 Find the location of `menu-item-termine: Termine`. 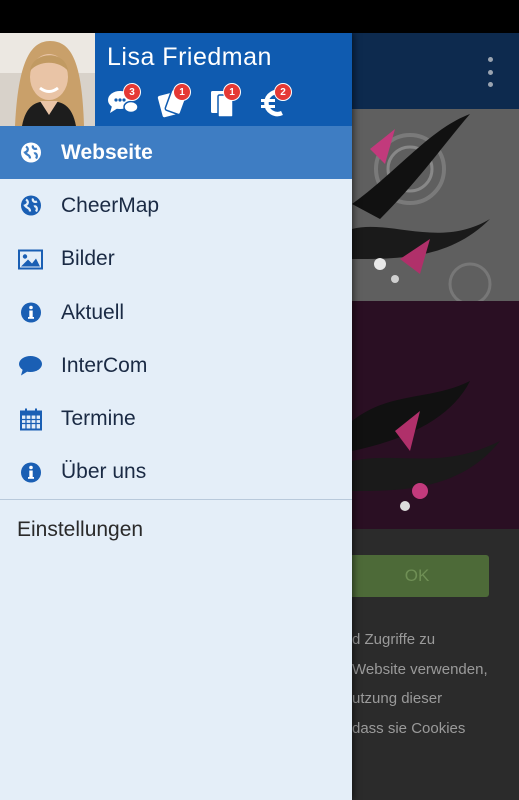

menu-item-termine: Termine is located at coordinates (176, 418).